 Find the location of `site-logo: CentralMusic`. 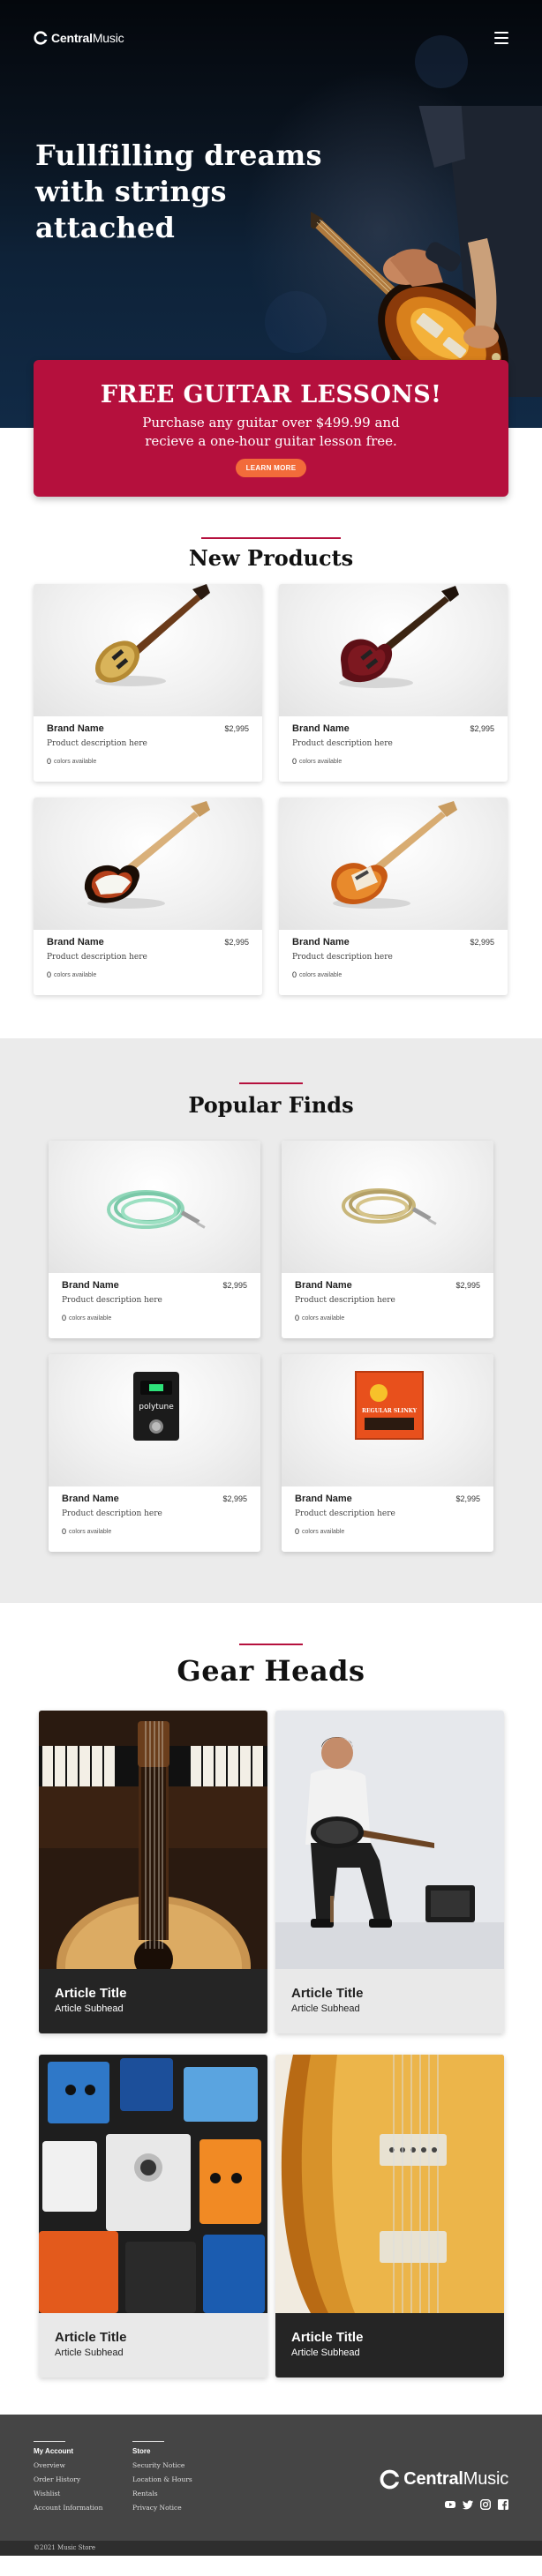

site-logo: CentralMusic is located at coordinates (79, 38).